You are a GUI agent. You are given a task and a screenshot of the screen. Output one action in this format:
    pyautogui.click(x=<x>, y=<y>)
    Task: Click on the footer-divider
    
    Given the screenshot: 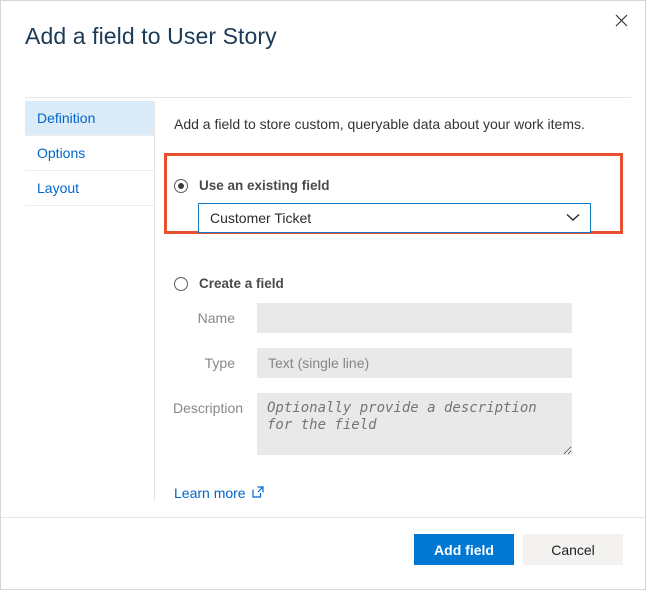 What is the action you would take?
    pyautogui.click(x=323, y=517)
    